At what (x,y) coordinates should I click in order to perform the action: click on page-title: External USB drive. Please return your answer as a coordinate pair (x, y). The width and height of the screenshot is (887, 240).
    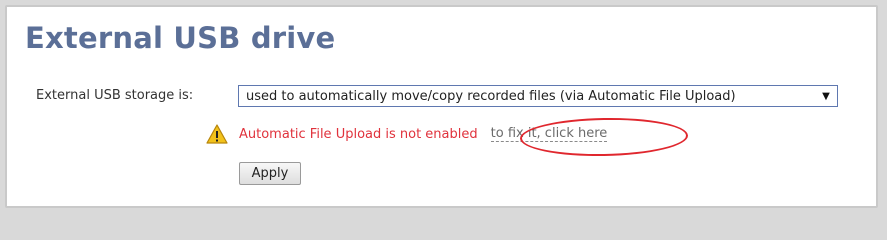
    Looking at the image, I should click on (180, 38).